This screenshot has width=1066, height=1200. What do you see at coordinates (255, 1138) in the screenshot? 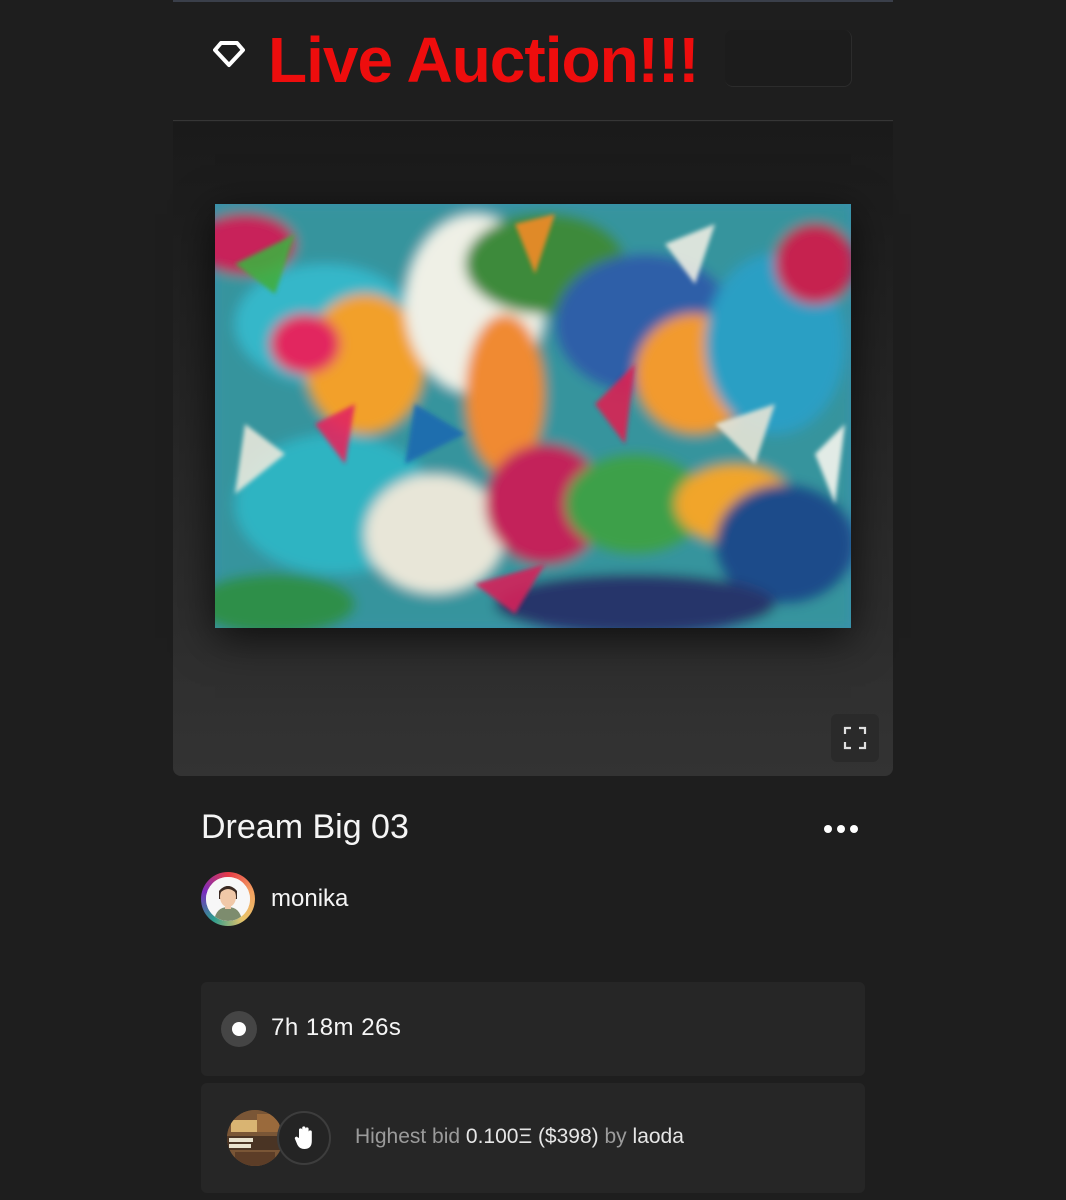
I see `bidder-avatar` at bounding box center [255, 1138].